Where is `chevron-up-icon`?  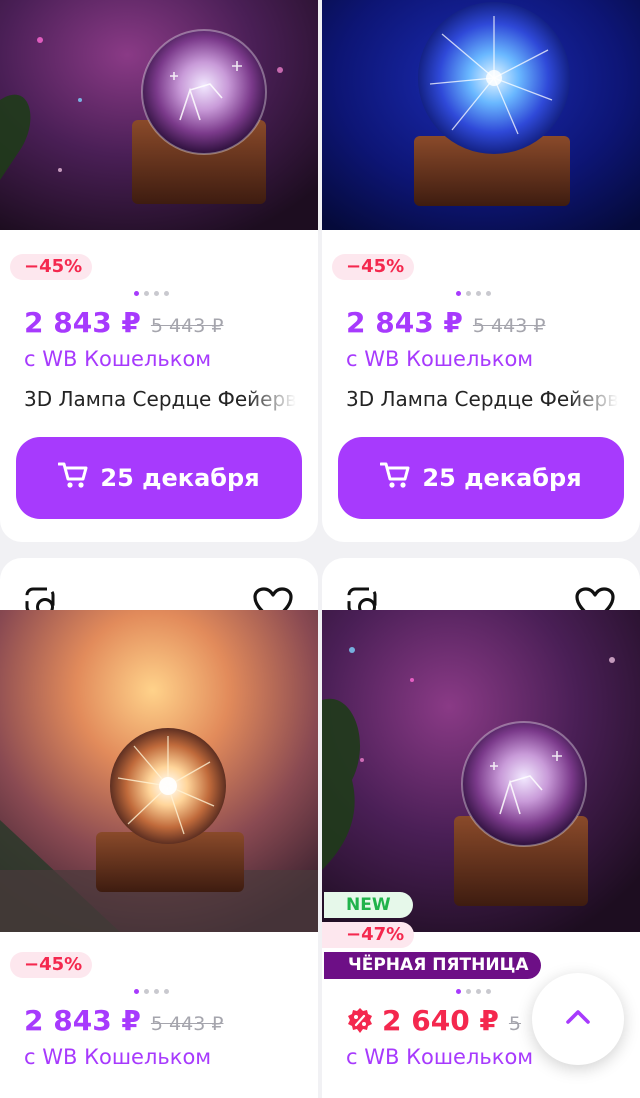 chevron-up-icon is located at coordinates (578, 1019).